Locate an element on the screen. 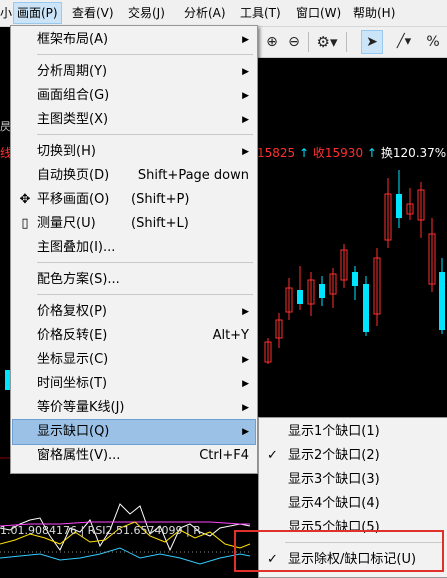  screen-menu-item-label: 显示缺口(Q) is located at coordinates (73, 431).